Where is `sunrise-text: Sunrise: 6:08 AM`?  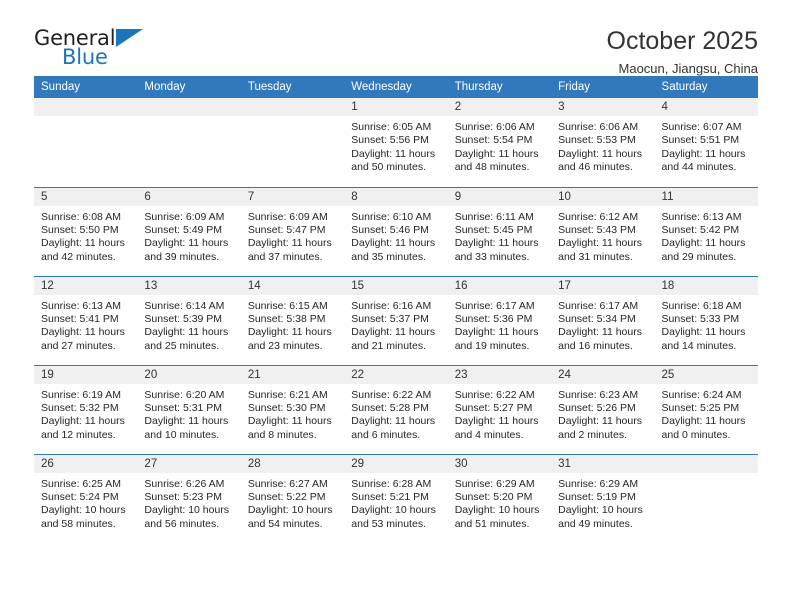 sunrise-text: Sunrise: 6:08 AM is located at coordinates (81, 216).